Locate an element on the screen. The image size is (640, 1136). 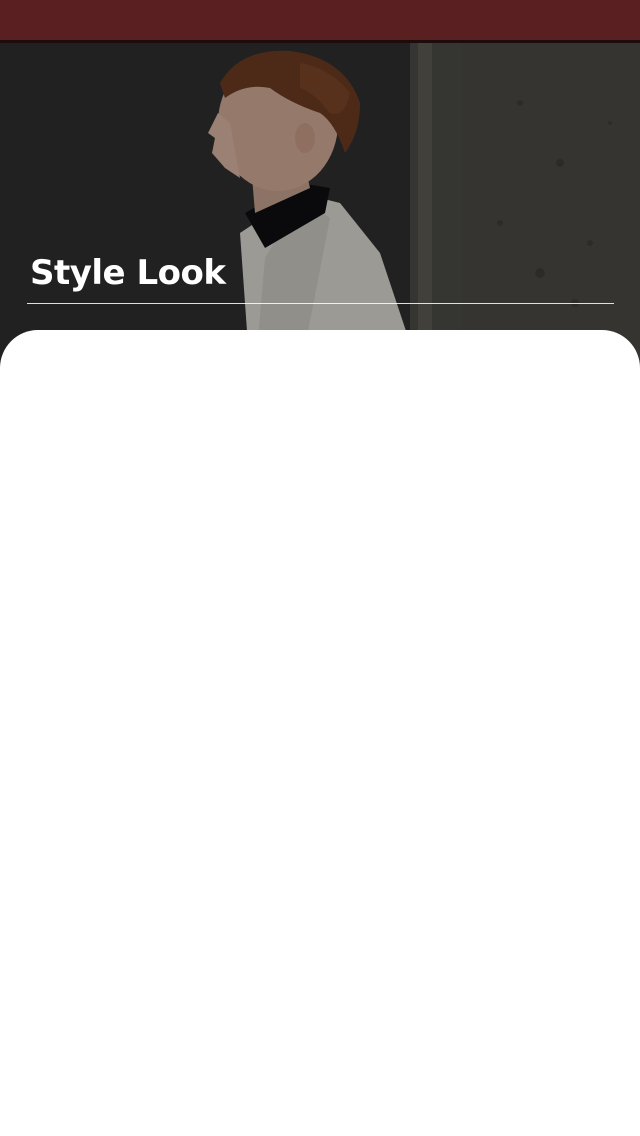
title-divider is located at coordinates (320, 303).